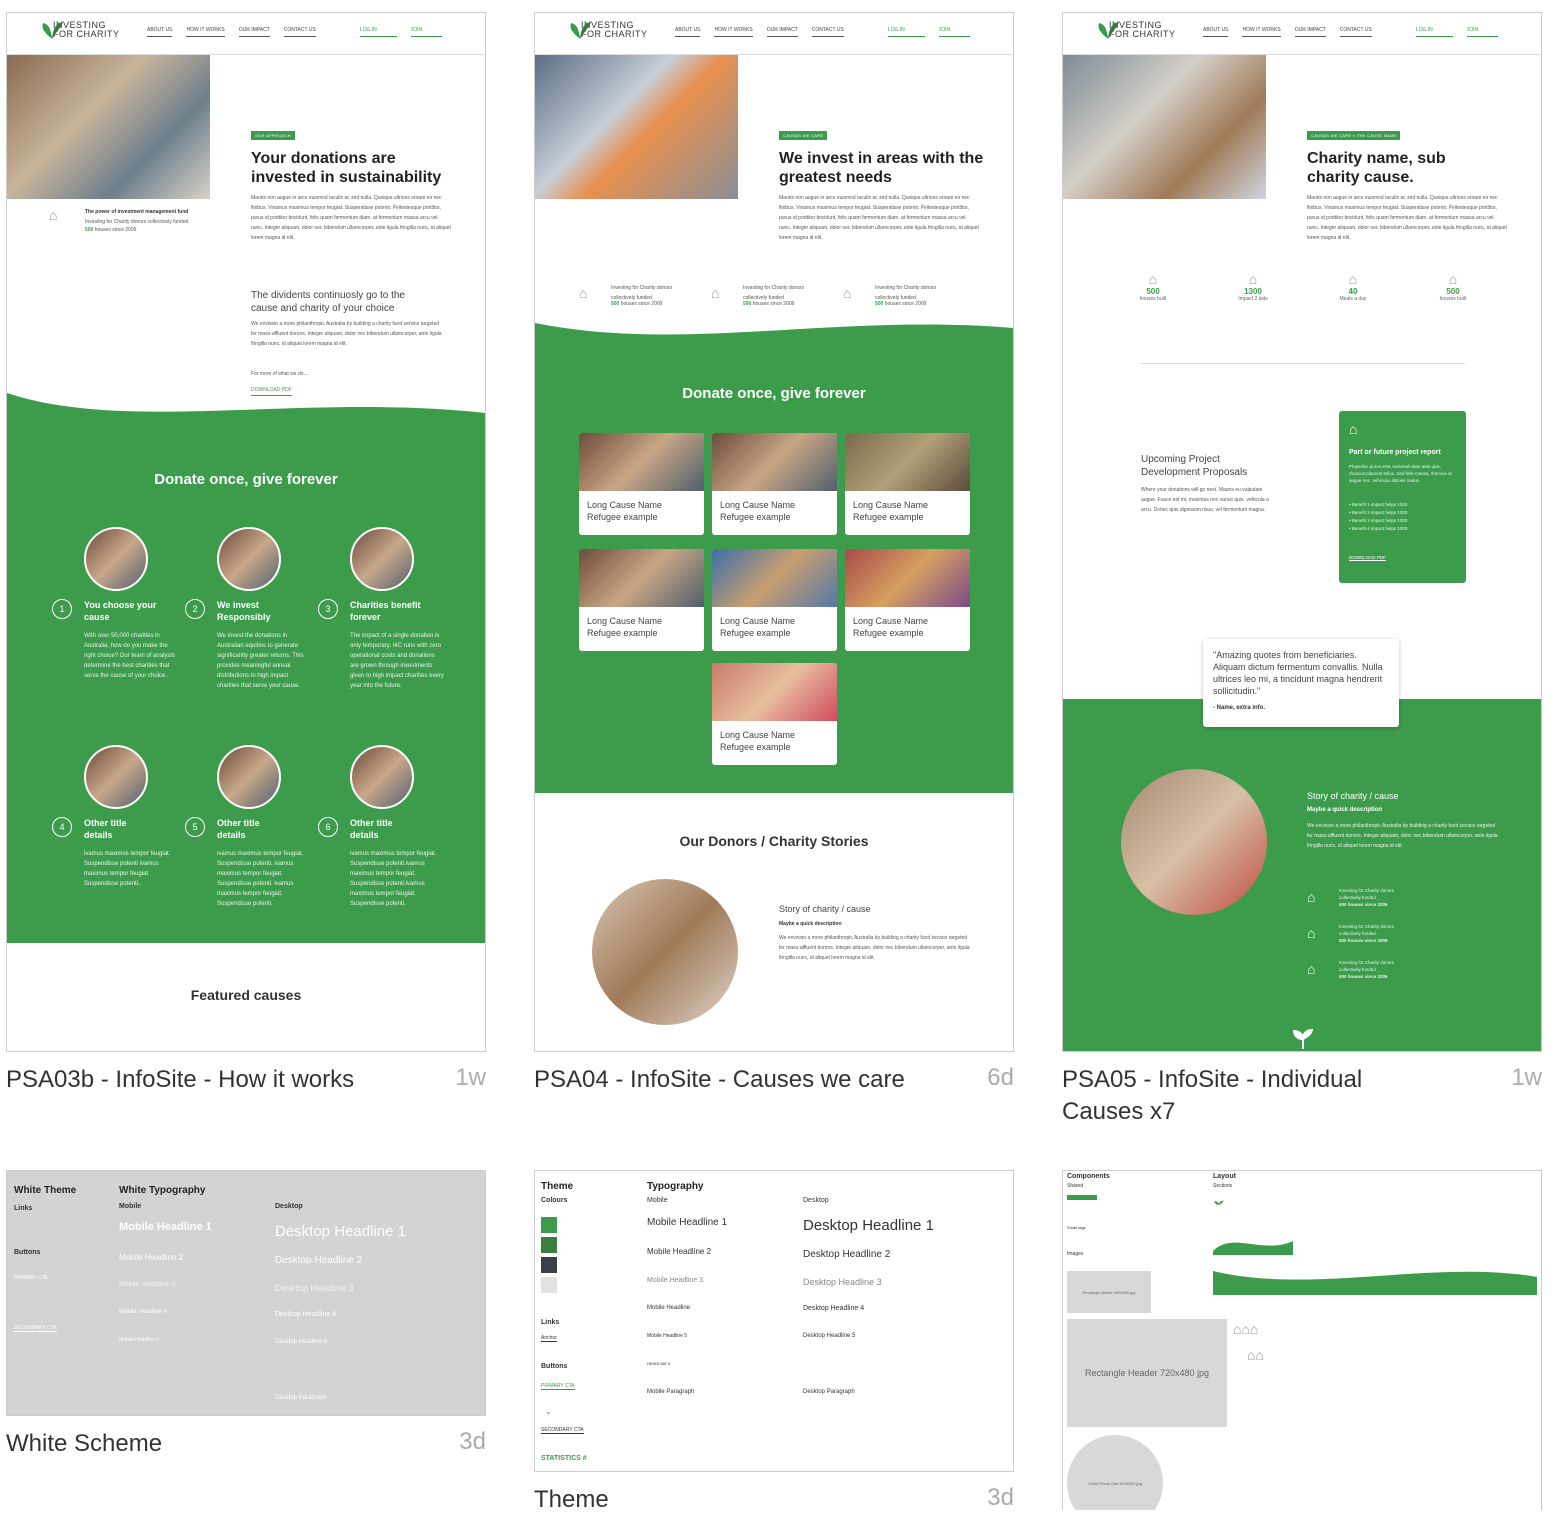  Describe the element at coordinates (810, 924) in the screenshot. I see `story-sub: Maybe a quick description` at that location.